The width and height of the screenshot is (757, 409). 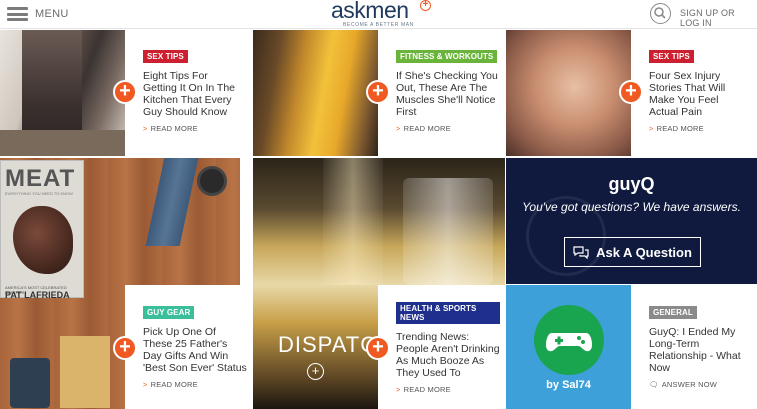 What do you see at coordinates (40, 178) in the screenshot?
I see `book-title: MEAT` at bounding box center [40, 178].